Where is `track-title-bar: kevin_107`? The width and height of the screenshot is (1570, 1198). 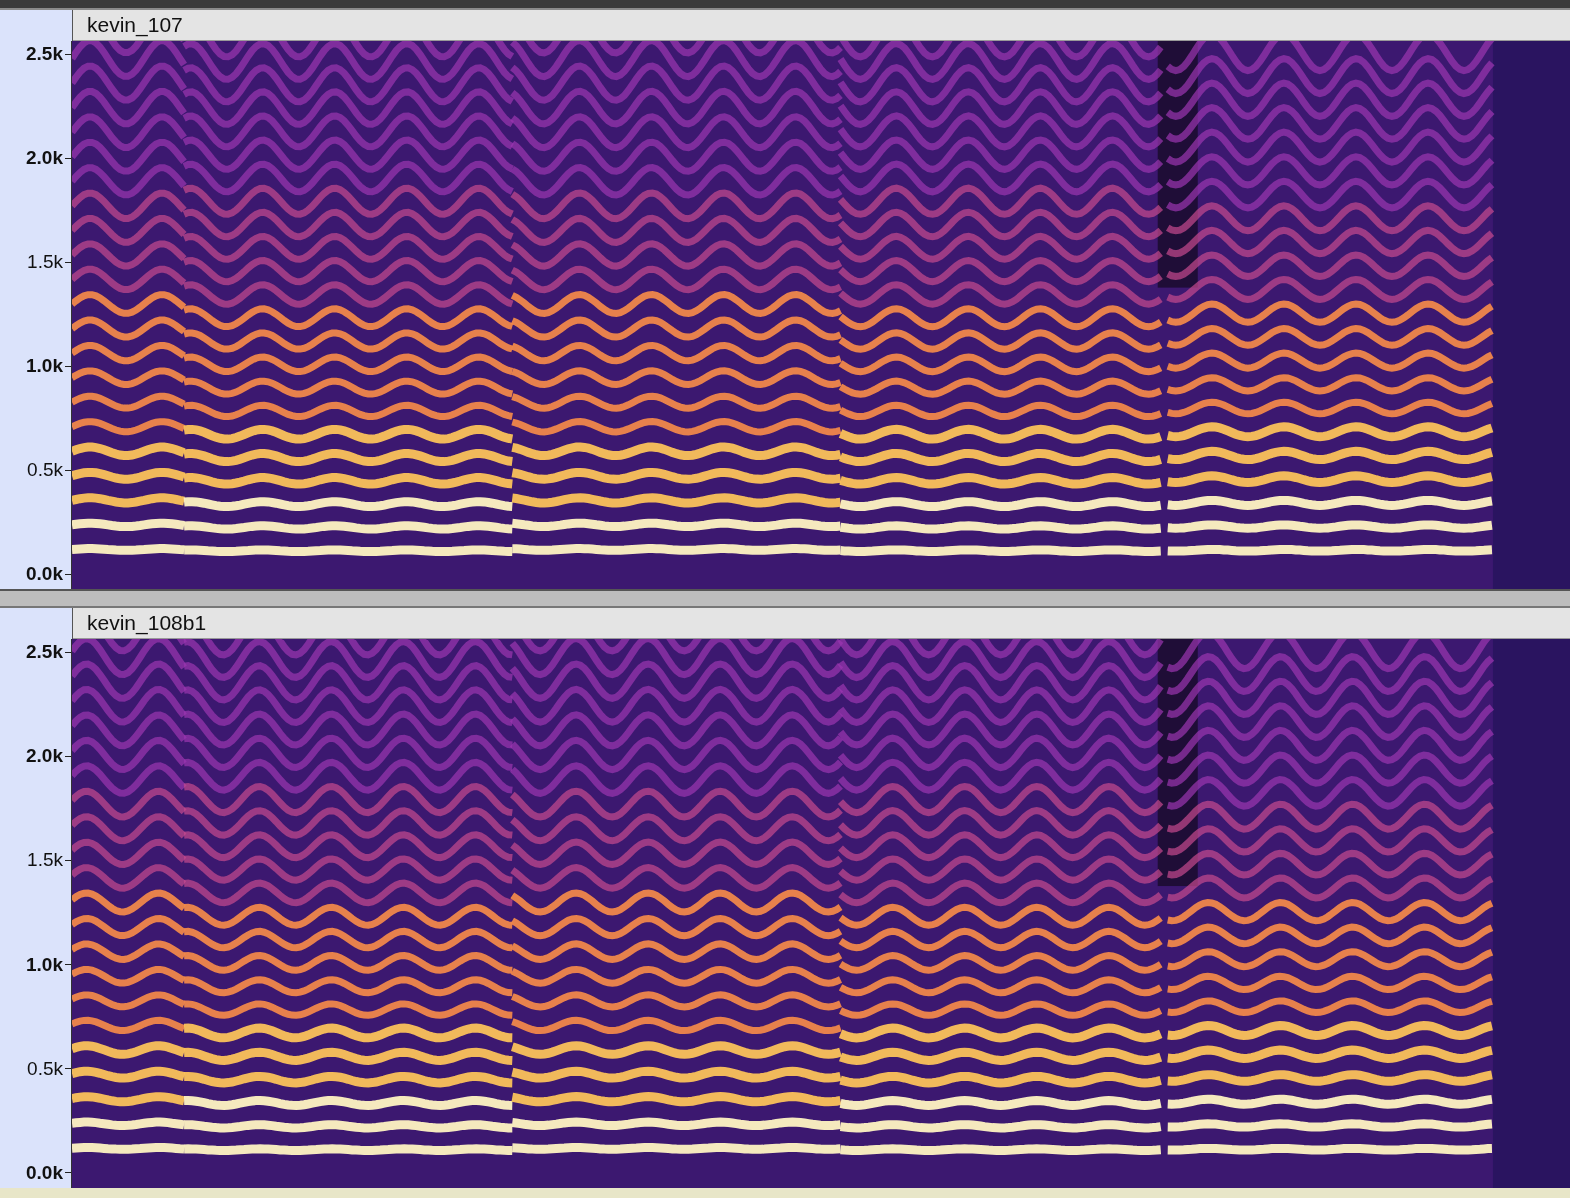 track-title-bar: kevin_107 is located at coordinates (821, 25).